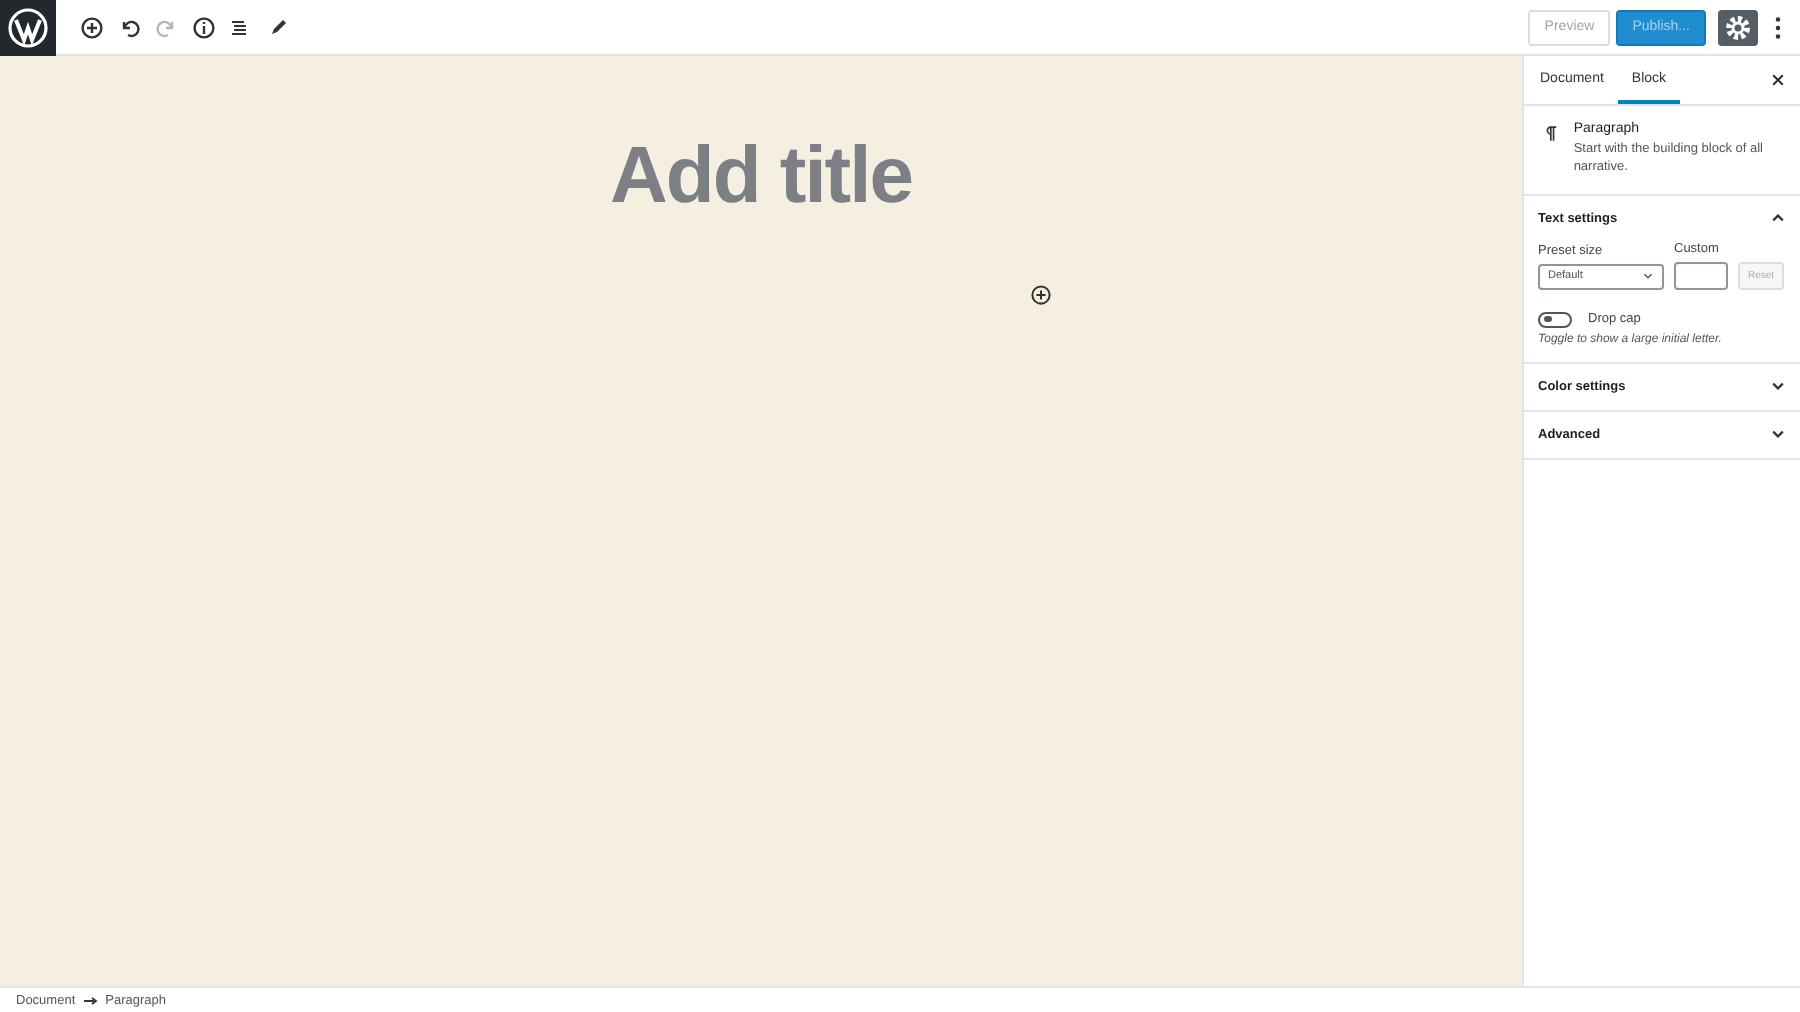 The height and width of the screenshot is (1012, 1800). Describe the element at coordinates (1778, 27) in the screenshot. I see `more-menu-icon` at that location.